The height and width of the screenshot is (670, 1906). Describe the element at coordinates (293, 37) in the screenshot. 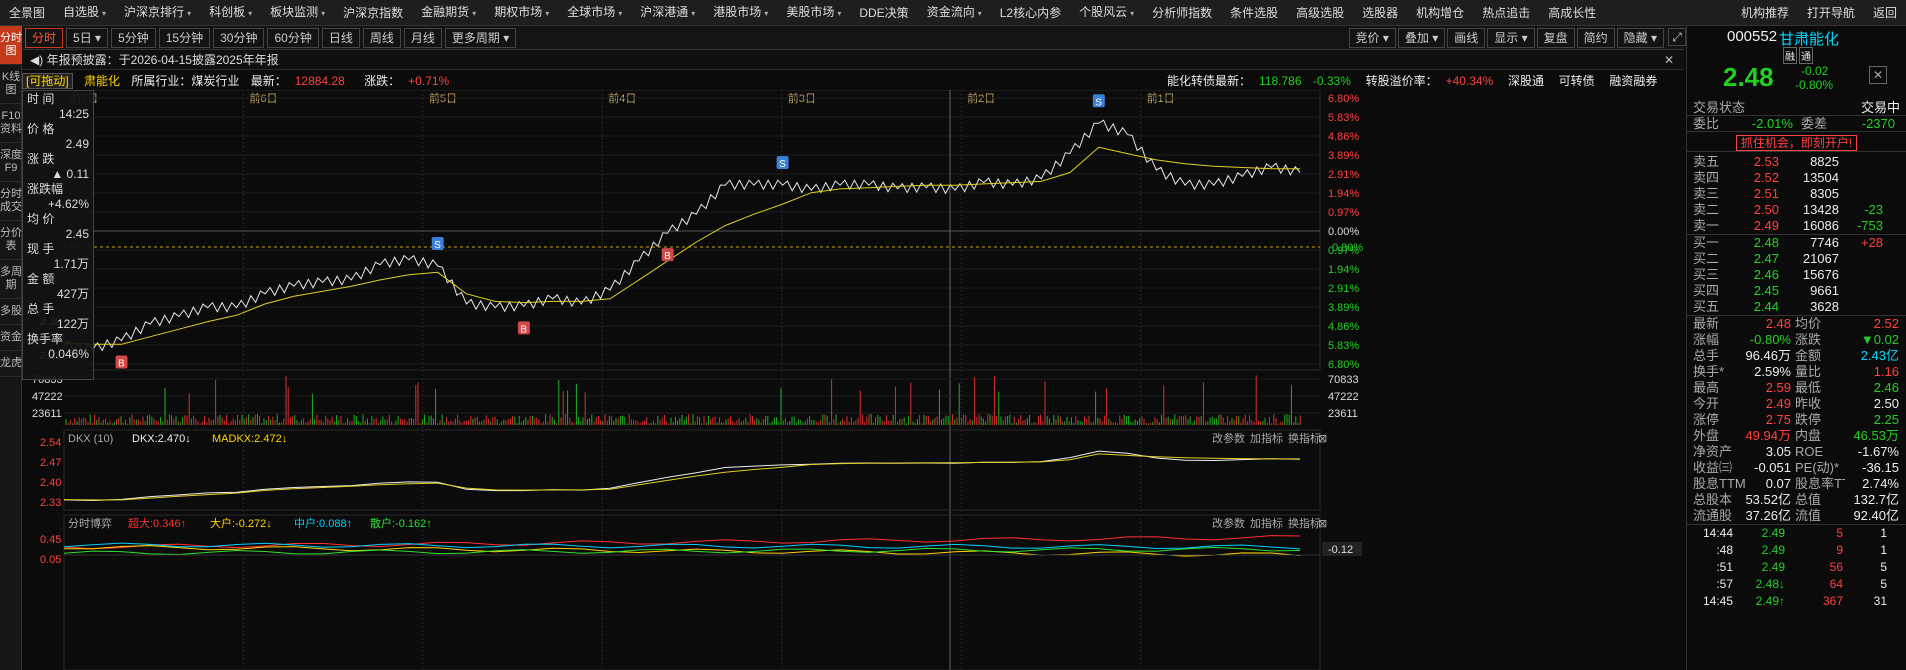

I see `period-tab-5: 60分钟` at that location.